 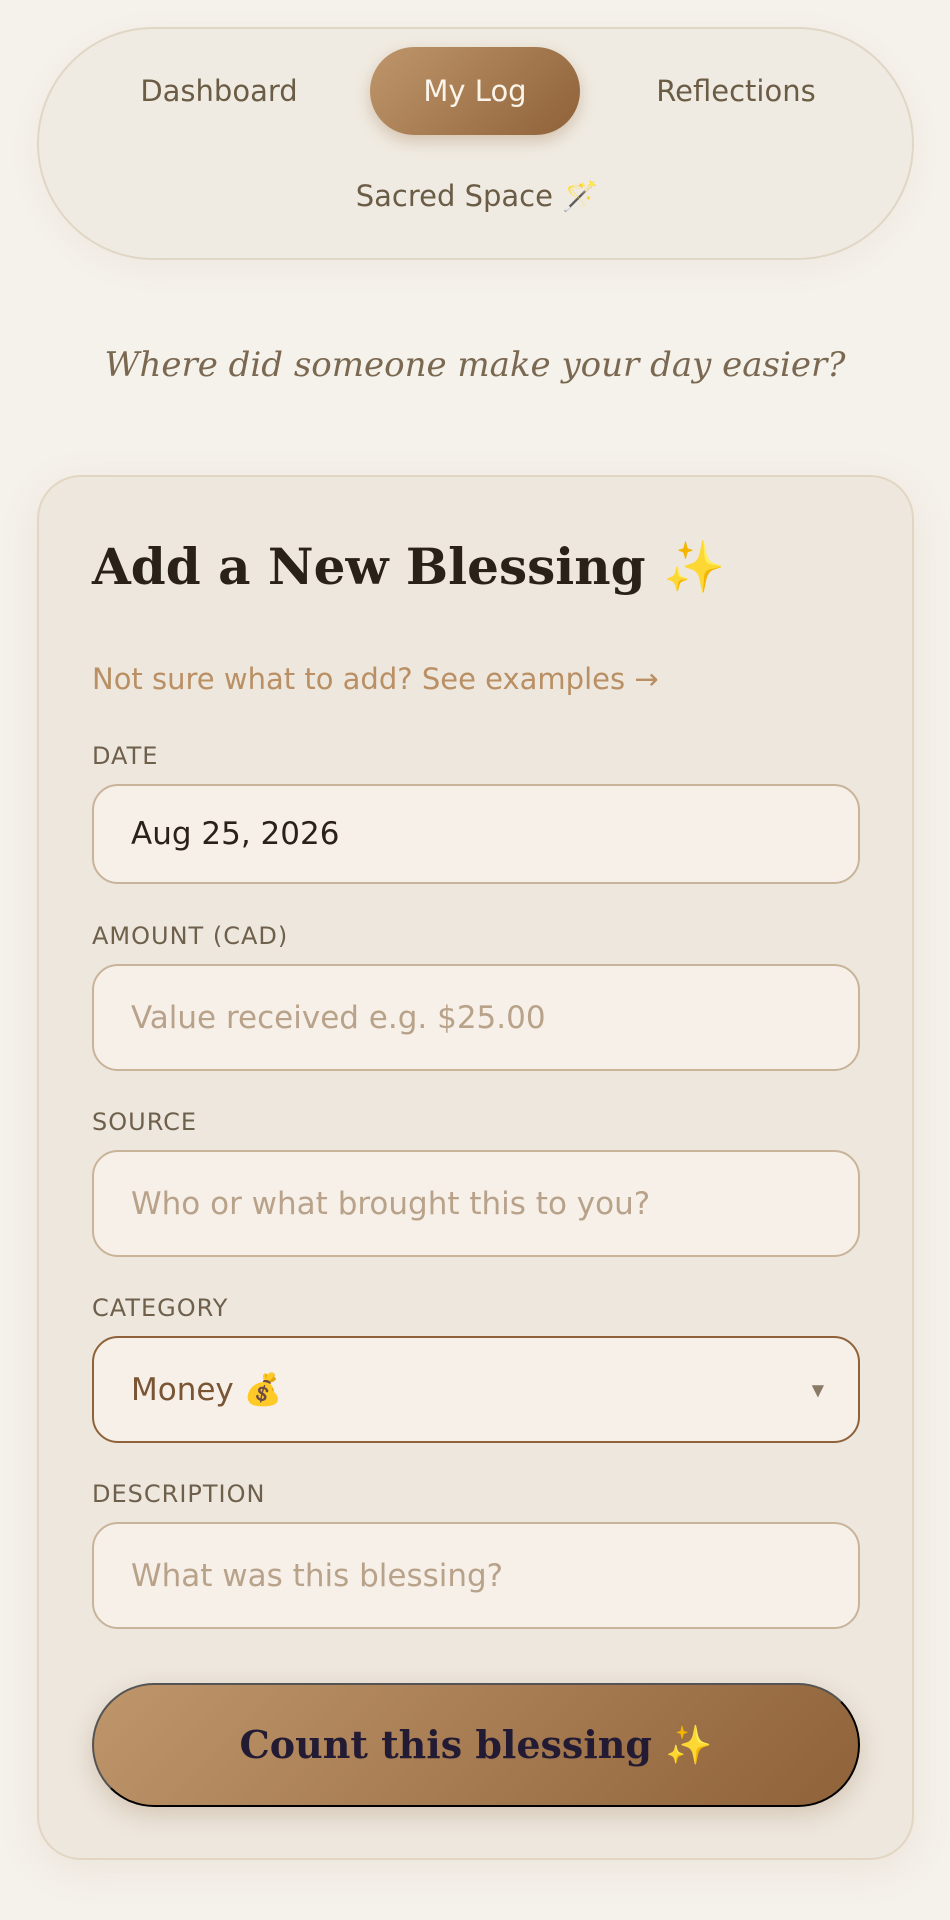 I want to click on tab-dashboard: Dashboard, so click(x=219, y=91).